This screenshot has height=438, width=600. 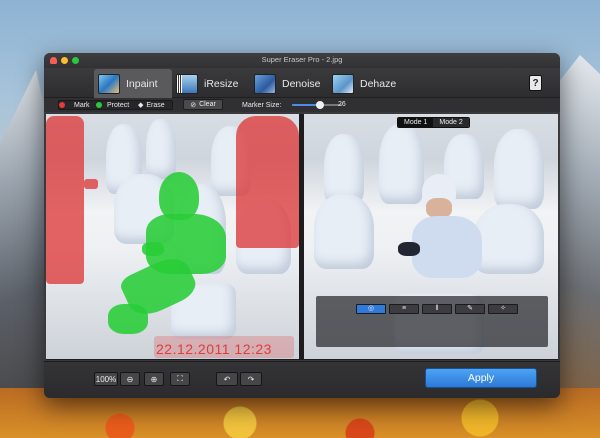 I want to click on tab-inpaint: Inpaint, so click(x=133, y=83).